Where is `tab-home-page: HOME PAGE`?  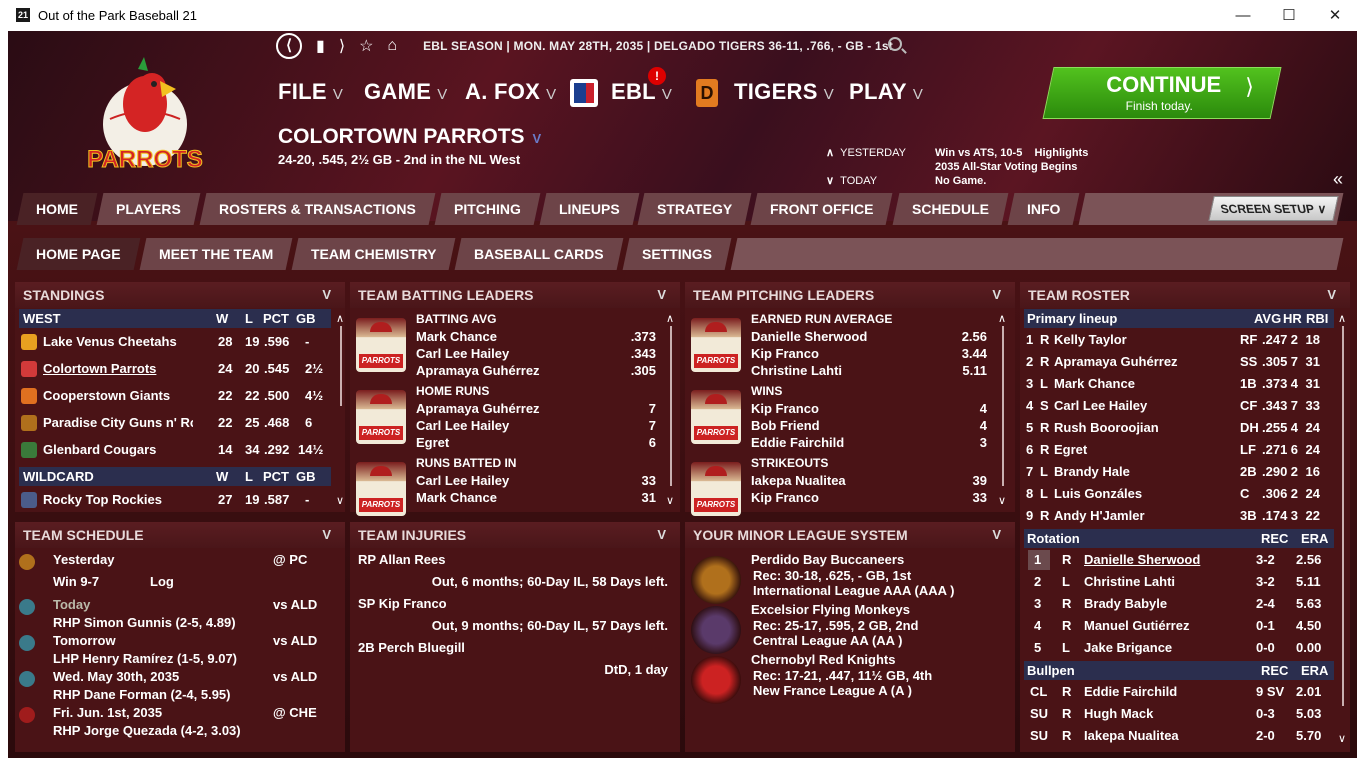 tab-home-page: HOME PAGE is located at coordinates (78, 254).